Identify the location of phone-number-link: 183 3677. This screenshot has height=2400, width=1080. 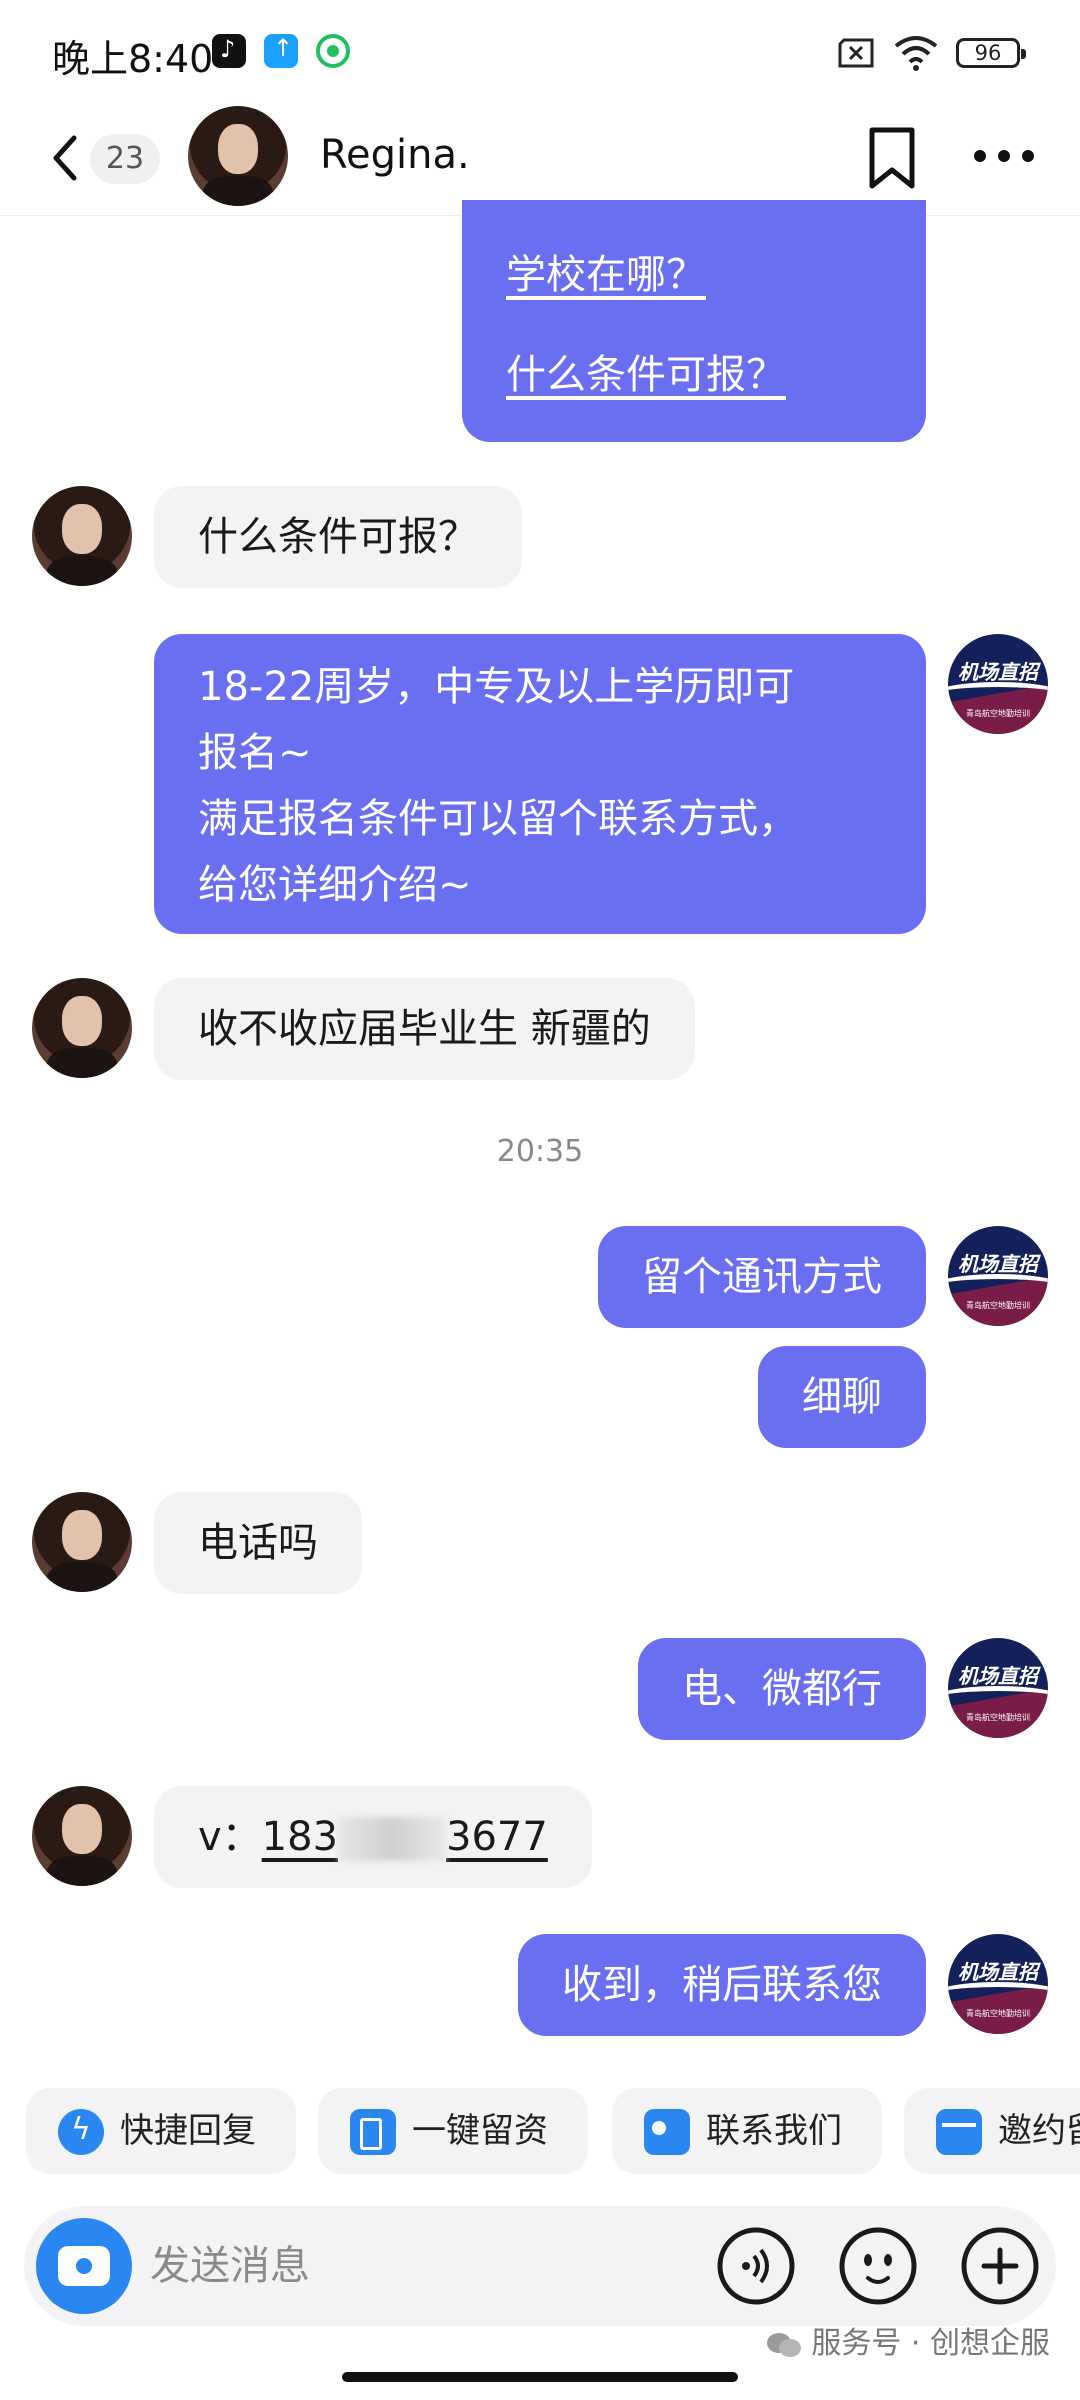
(404, 1837).